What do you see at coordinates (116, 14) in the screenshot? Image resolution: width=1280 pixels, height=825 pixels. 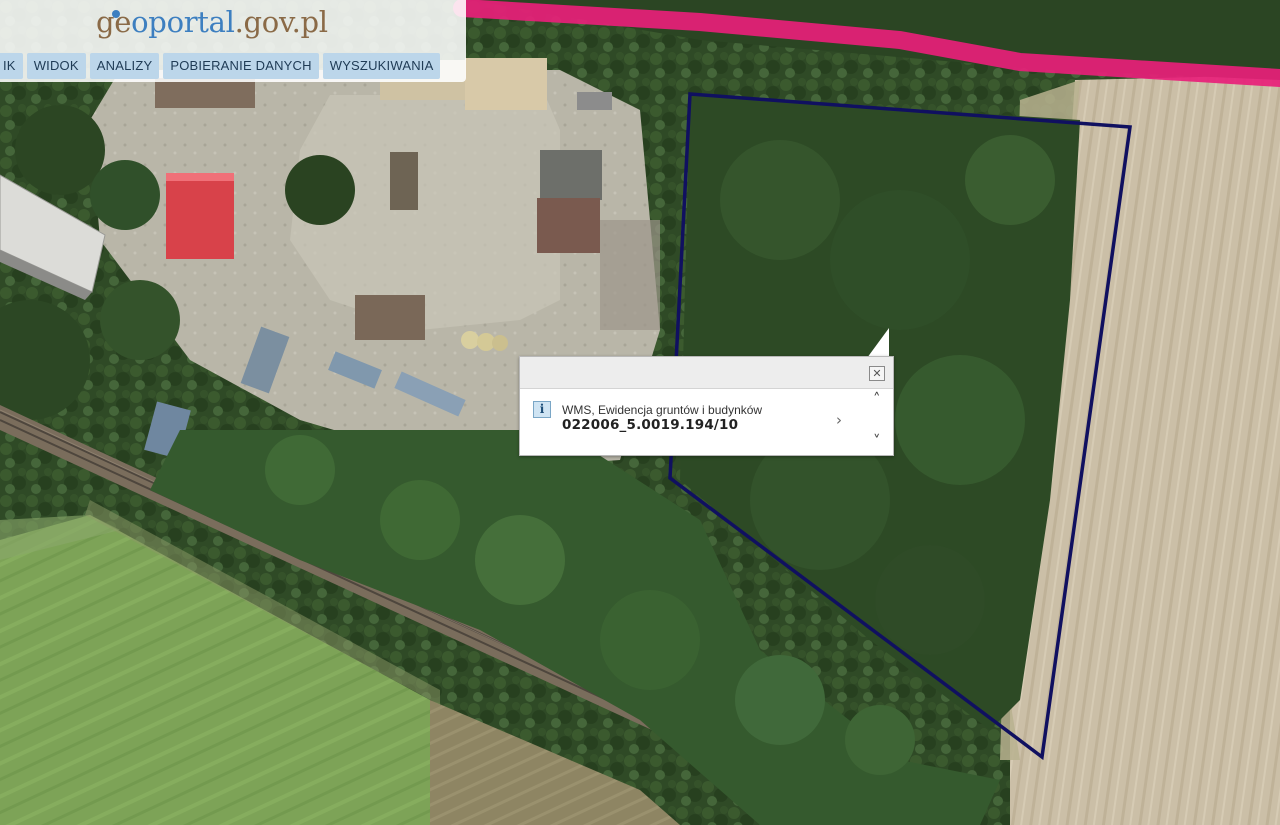 I see `logo-dot-icon` at bounding box center [116, 14].